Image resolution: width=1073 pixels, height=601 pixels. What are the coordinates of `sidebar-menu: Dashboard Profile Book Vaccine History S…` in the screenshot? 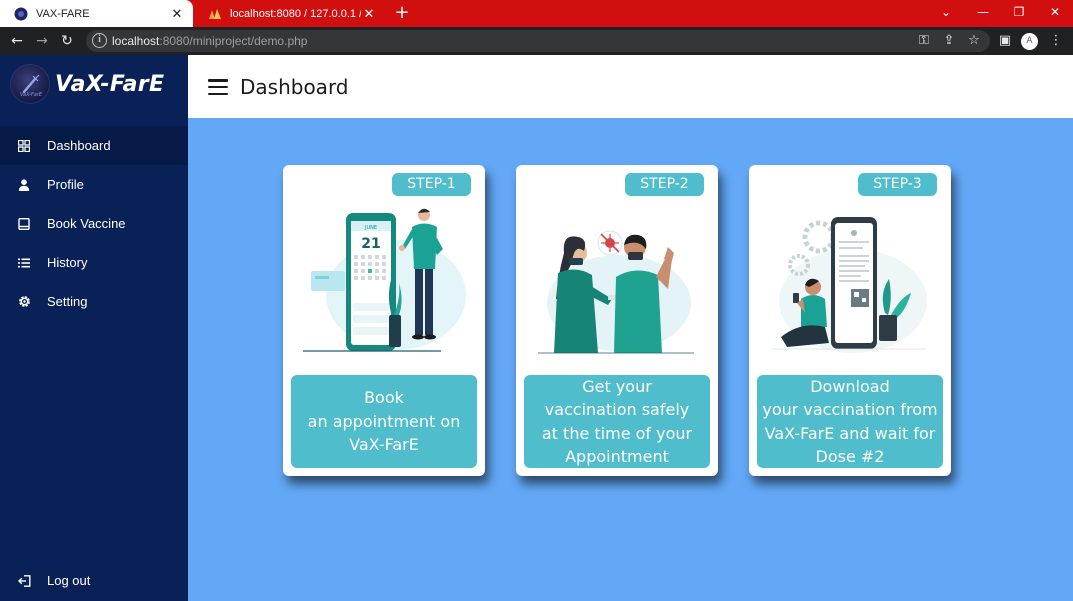 It's located at (94, 223).